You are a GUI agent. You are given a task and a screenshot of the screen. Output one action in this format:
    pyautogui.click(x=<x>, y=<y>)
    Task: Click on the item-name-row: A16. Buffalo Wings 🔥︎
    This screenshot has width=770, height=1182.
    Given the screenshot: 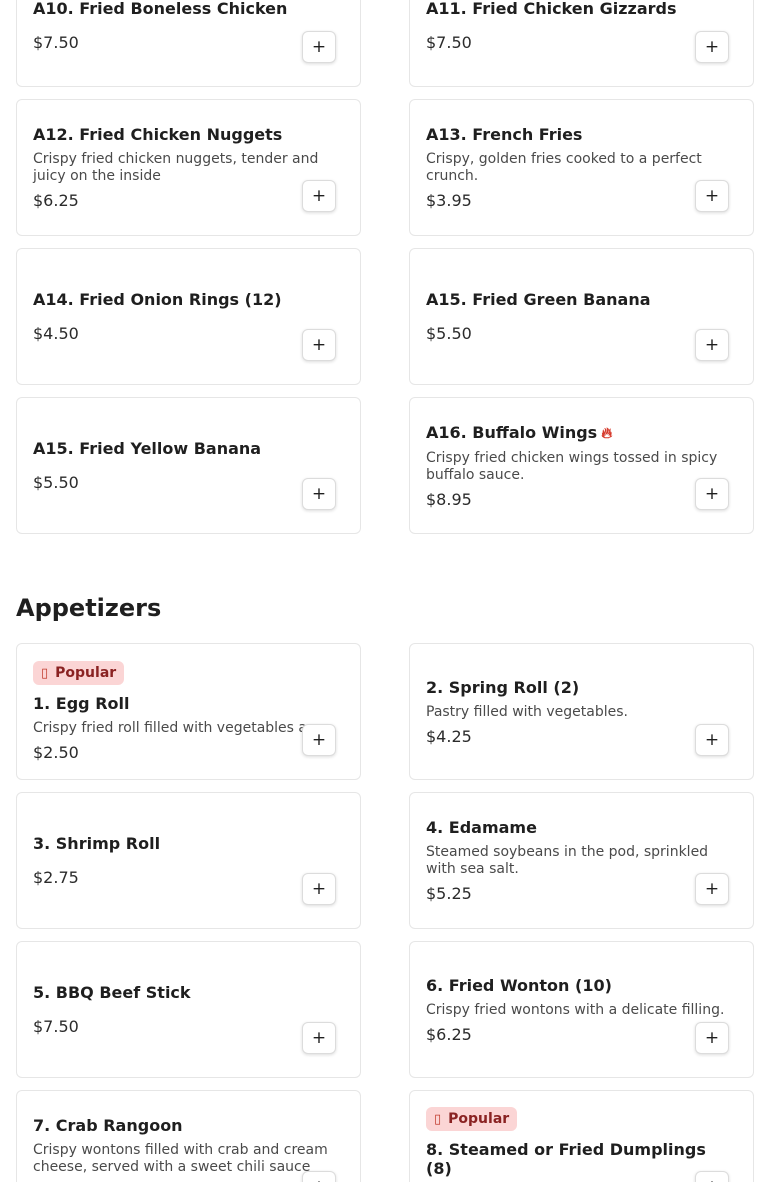 What is the action you would take?
    pyautogui.click(x=581, y=433)
    